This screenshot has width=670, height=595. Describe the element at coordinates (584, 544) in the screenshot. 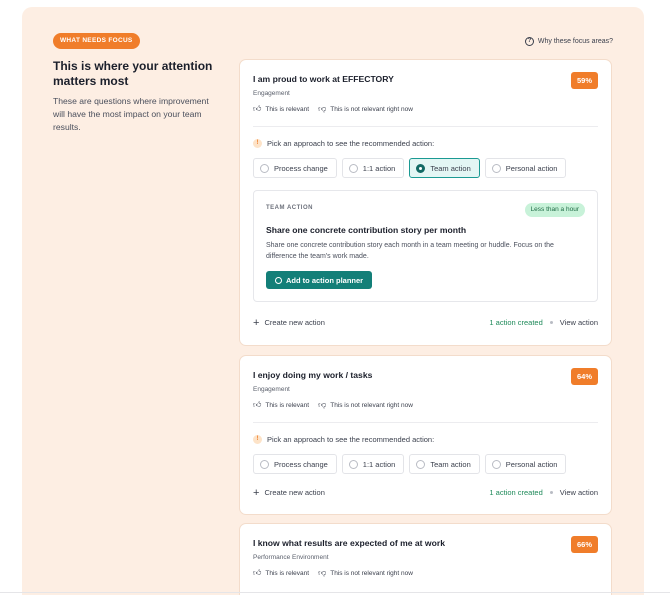

I see `score-badge: 66%` at that location.